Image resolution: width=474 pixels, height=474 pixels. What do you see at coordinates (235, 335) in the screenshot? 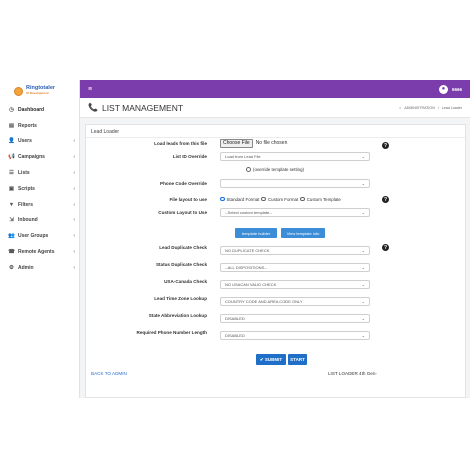
I see `required-phone-number-length-value: DISABLED` at bounding box center [235, 335].